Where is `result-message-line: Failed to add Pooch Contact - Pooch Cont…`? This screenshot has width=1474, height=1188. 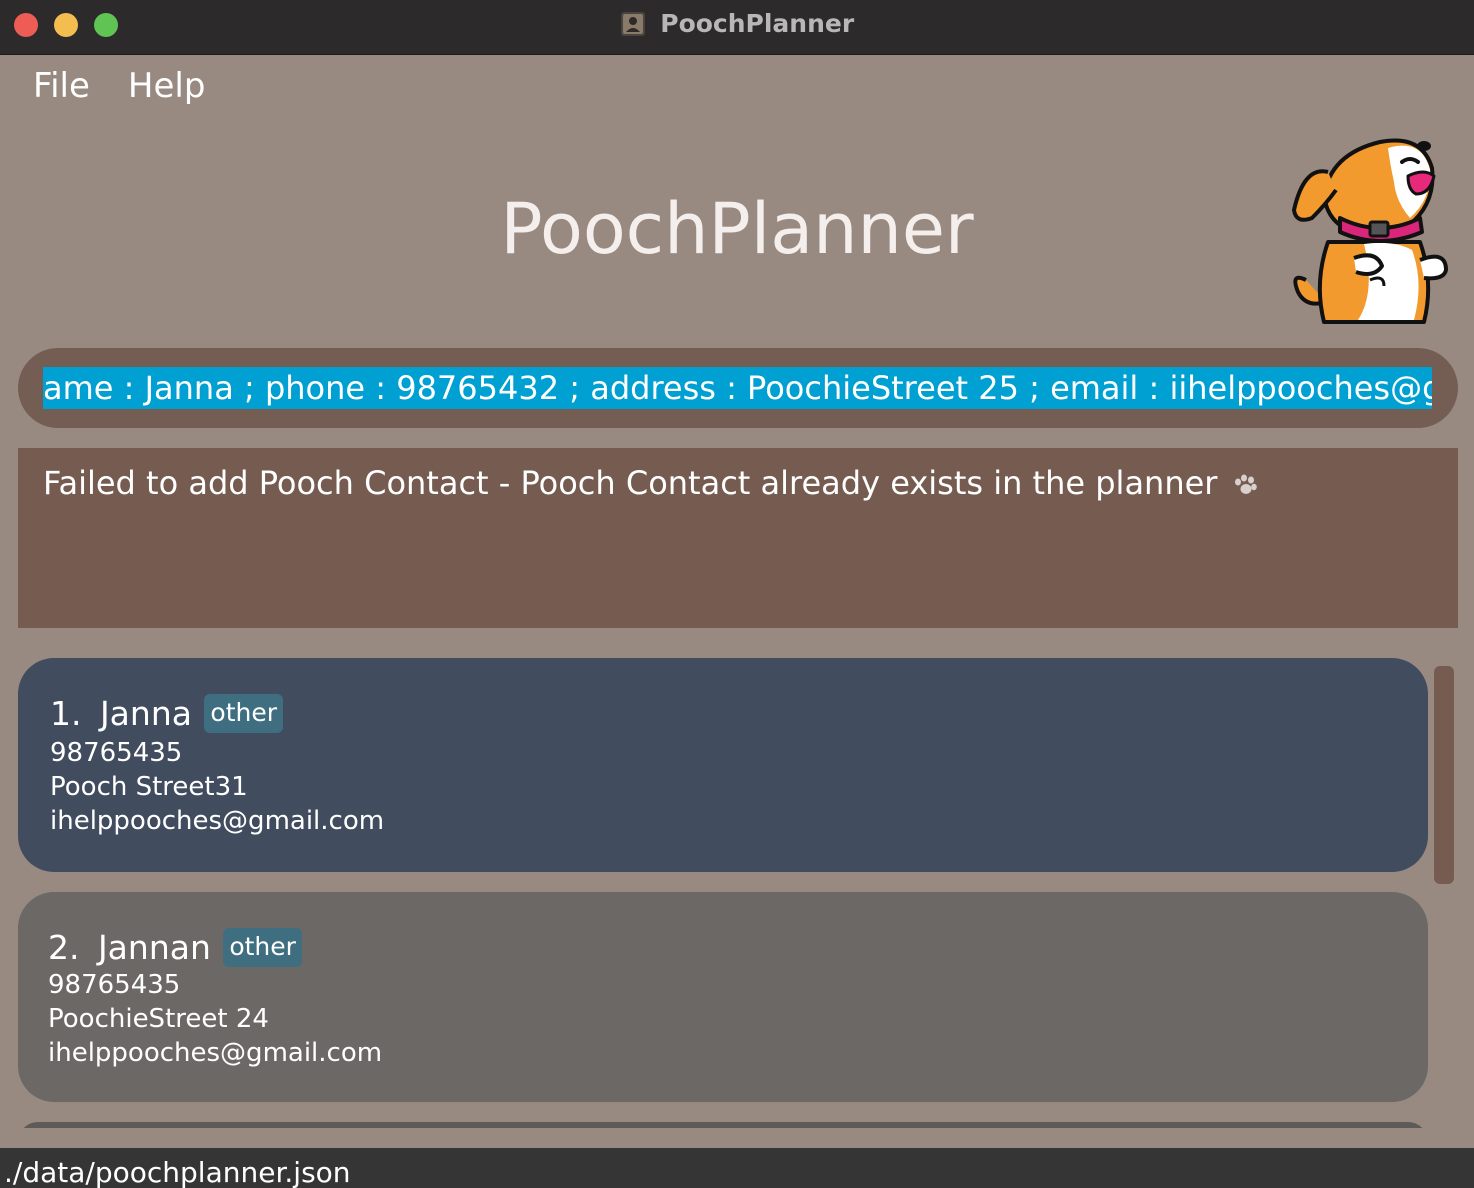 result-message-line: Failed to add Pooch Contact - Pooch Cont… is located at coordinates (650, 483).